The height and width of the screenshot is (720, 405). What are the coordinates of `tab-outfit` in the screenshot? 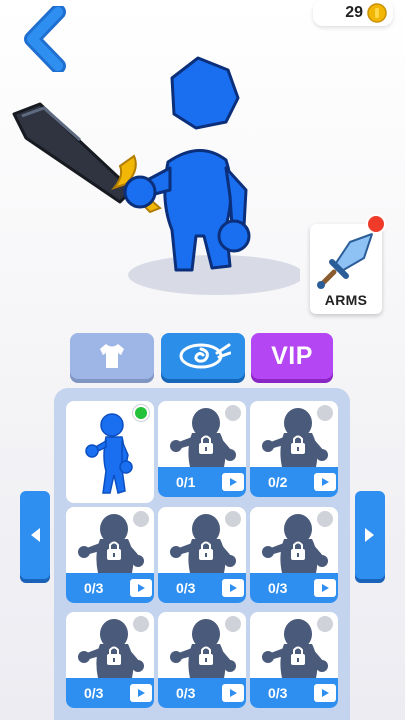 It's located at (112, 356).